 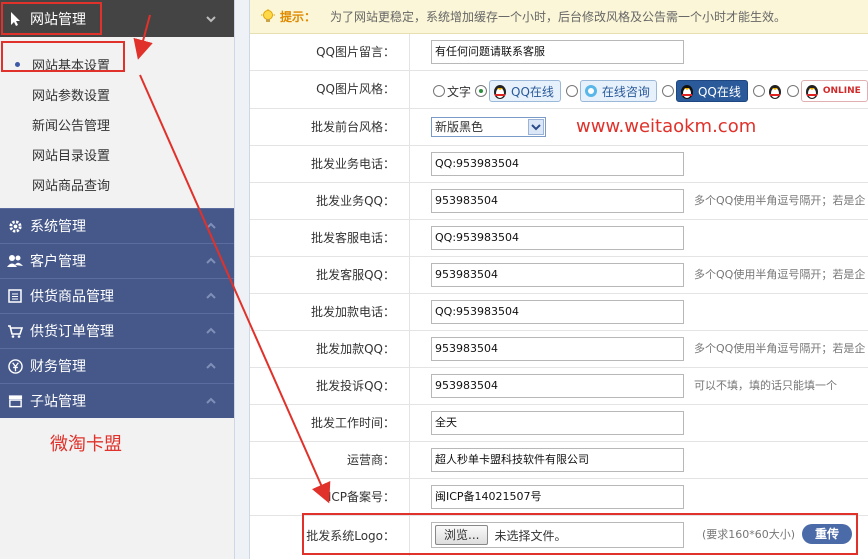 I want to click on form-row-topup-phone: 批发加款电话： QQ:953983504, so click(x=559, y=312).